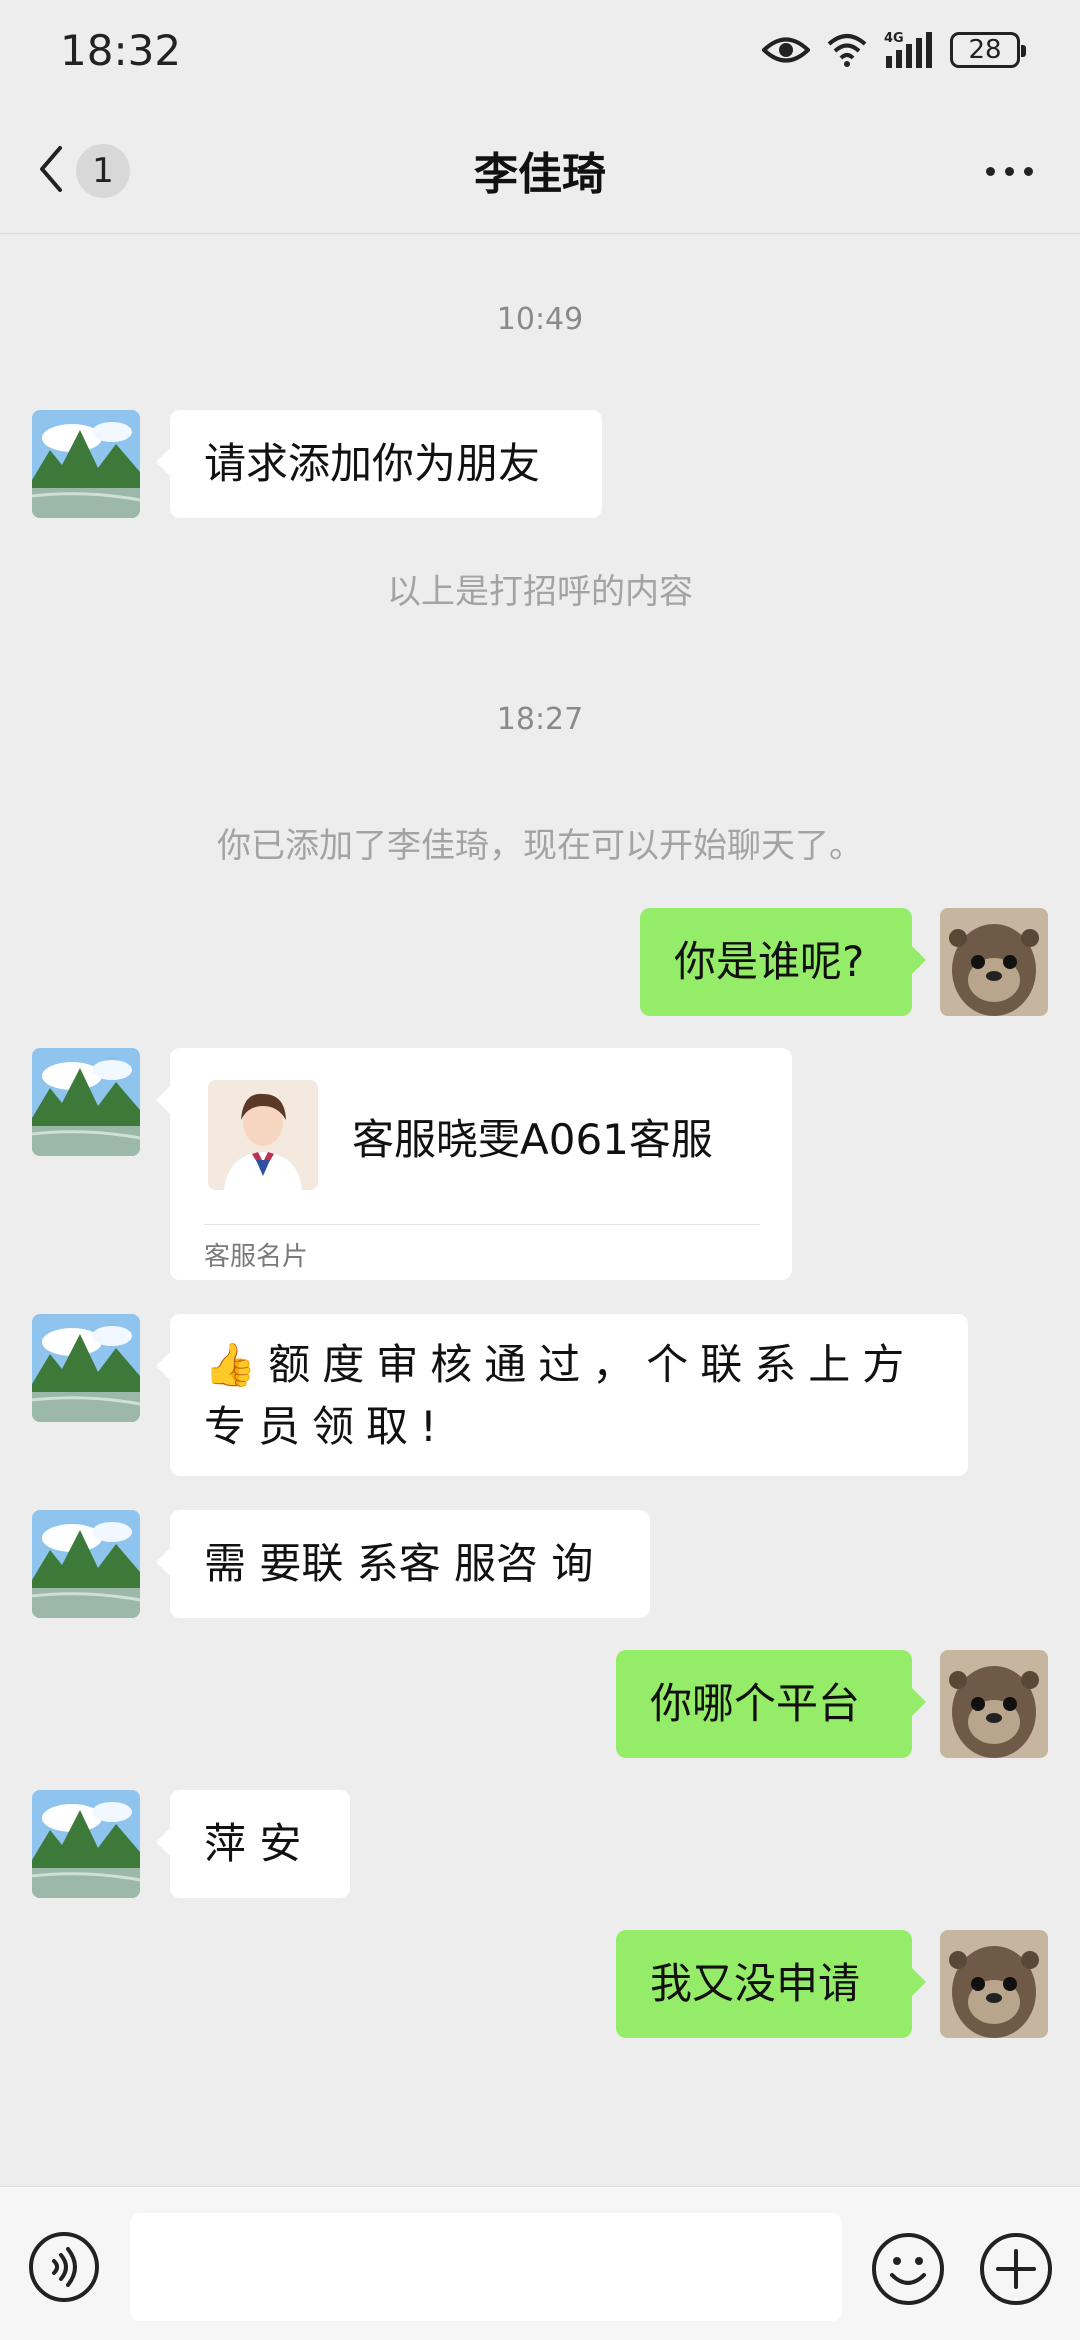 The image size is (1080, 2340). I want to click on plus-button, so click(1016, 2269).